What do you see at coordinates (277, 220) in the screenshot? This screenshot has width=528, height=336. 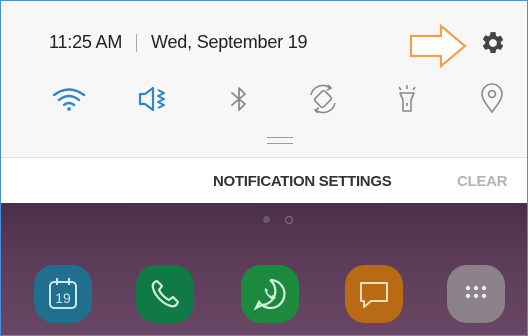 I see `page-indicator` at bounding box center [277, 220].